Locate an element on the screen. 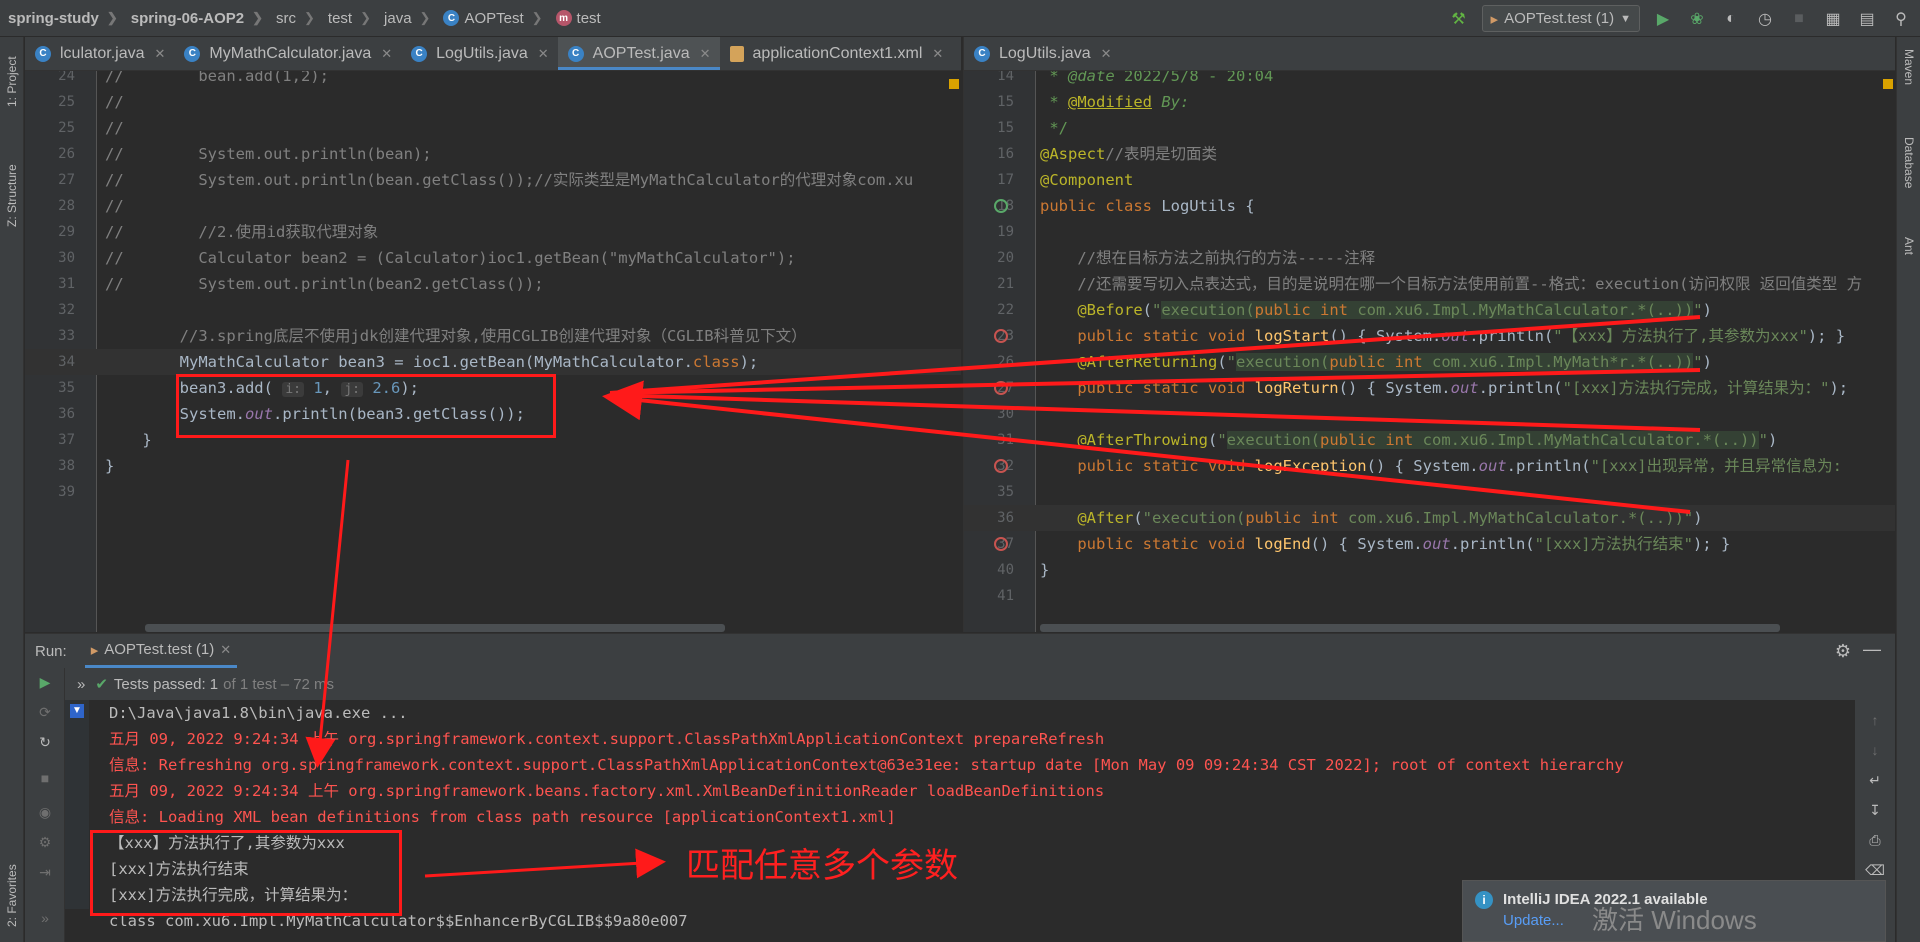 The image size is (1920, 942). collapse-arrow-icon: ▼ is located at coordinates (77, 711).